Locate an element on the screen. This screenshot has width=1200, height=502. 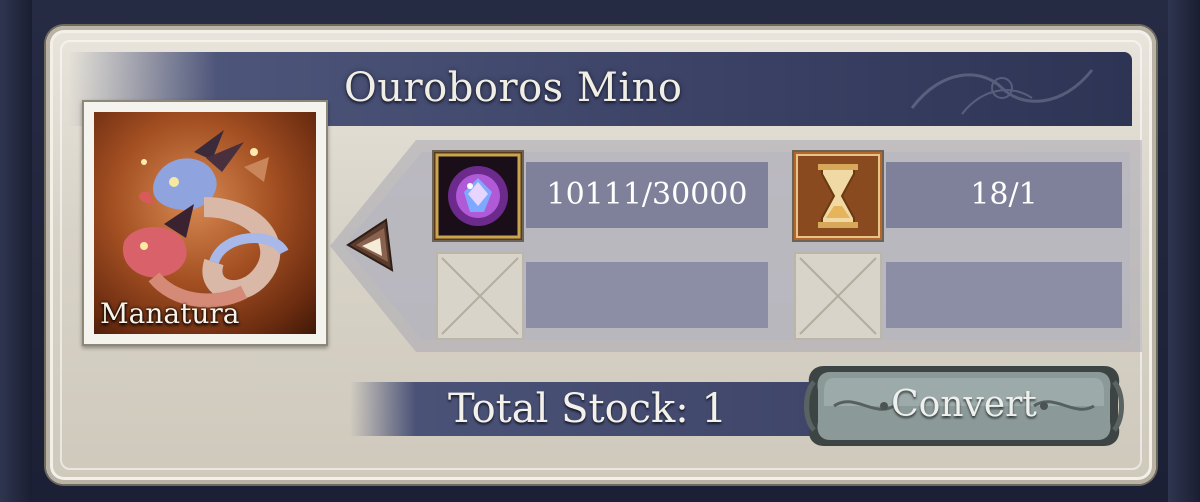
arrow-left-icon is located at coordinates (370, 245).